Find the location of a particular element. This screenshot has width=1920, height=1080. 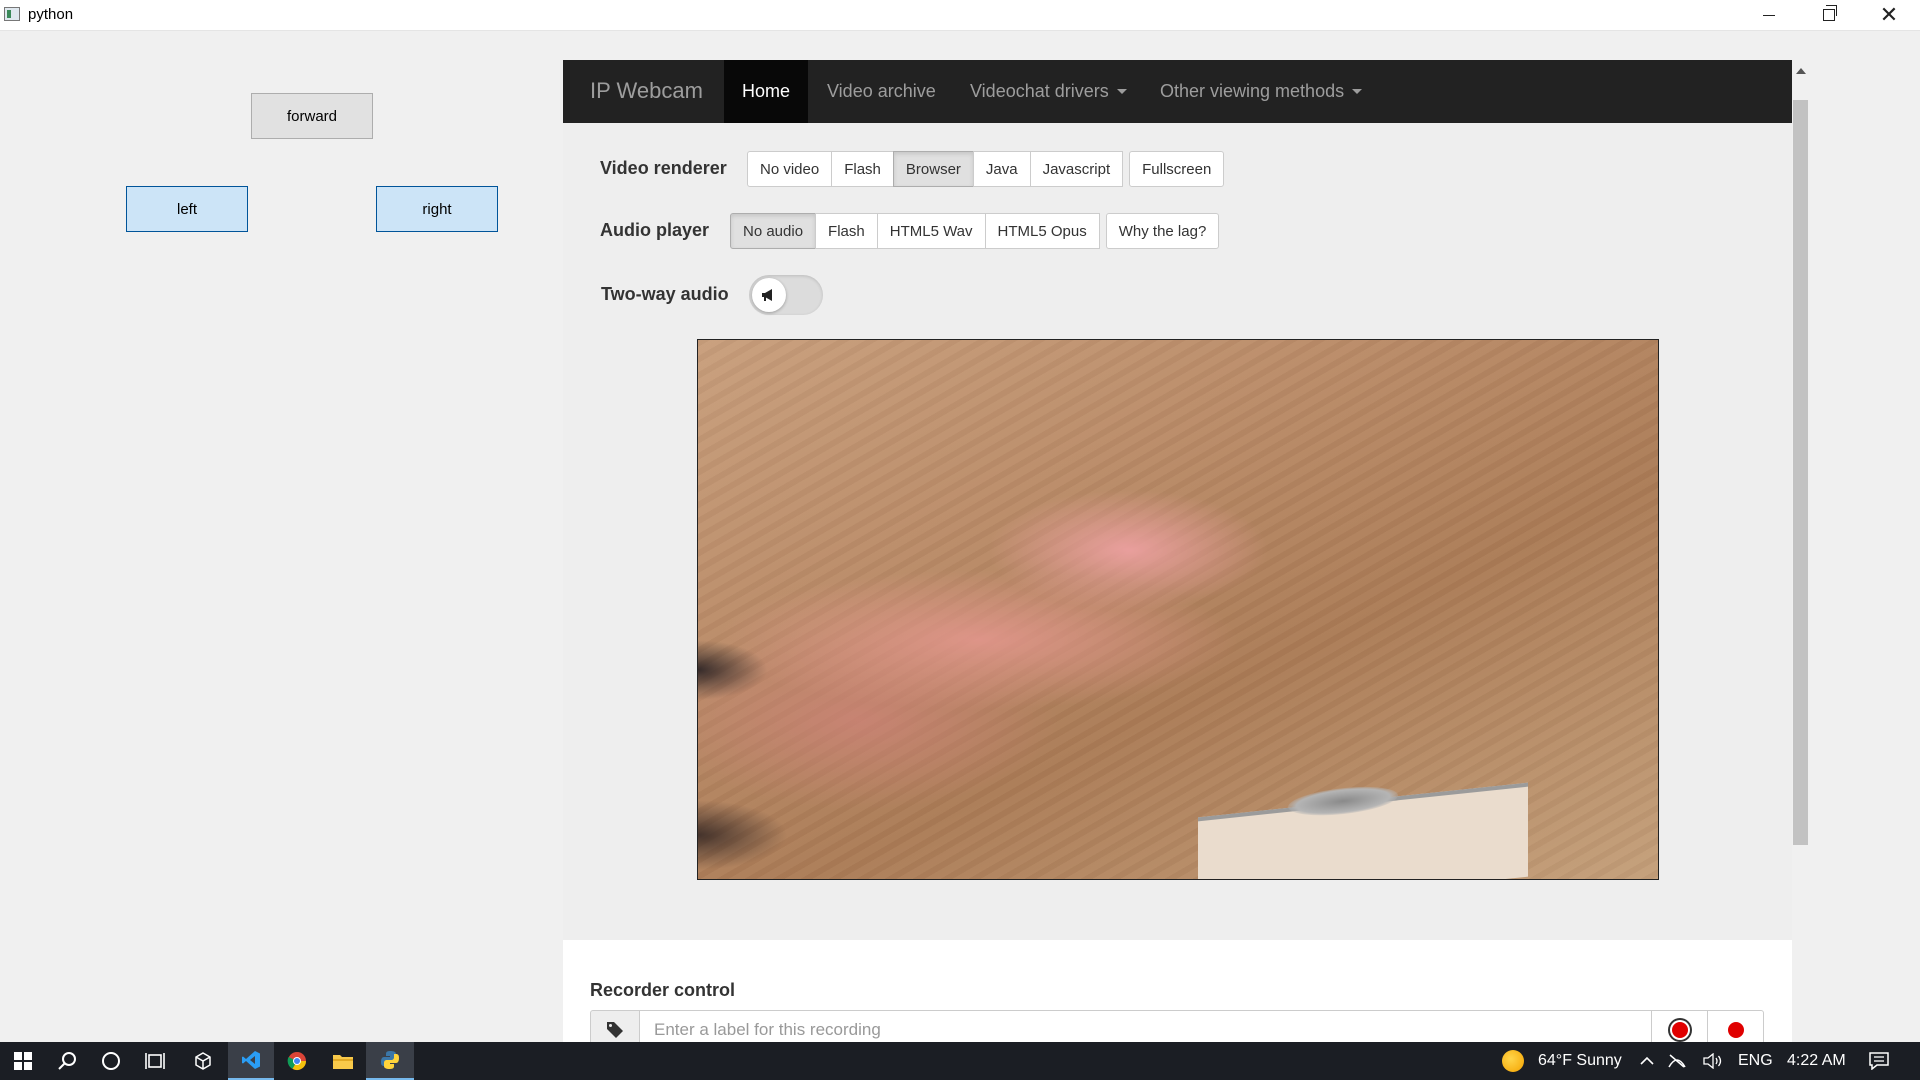

why-the-lag-button: Why the lag? is located at coordinates (1162, 231).